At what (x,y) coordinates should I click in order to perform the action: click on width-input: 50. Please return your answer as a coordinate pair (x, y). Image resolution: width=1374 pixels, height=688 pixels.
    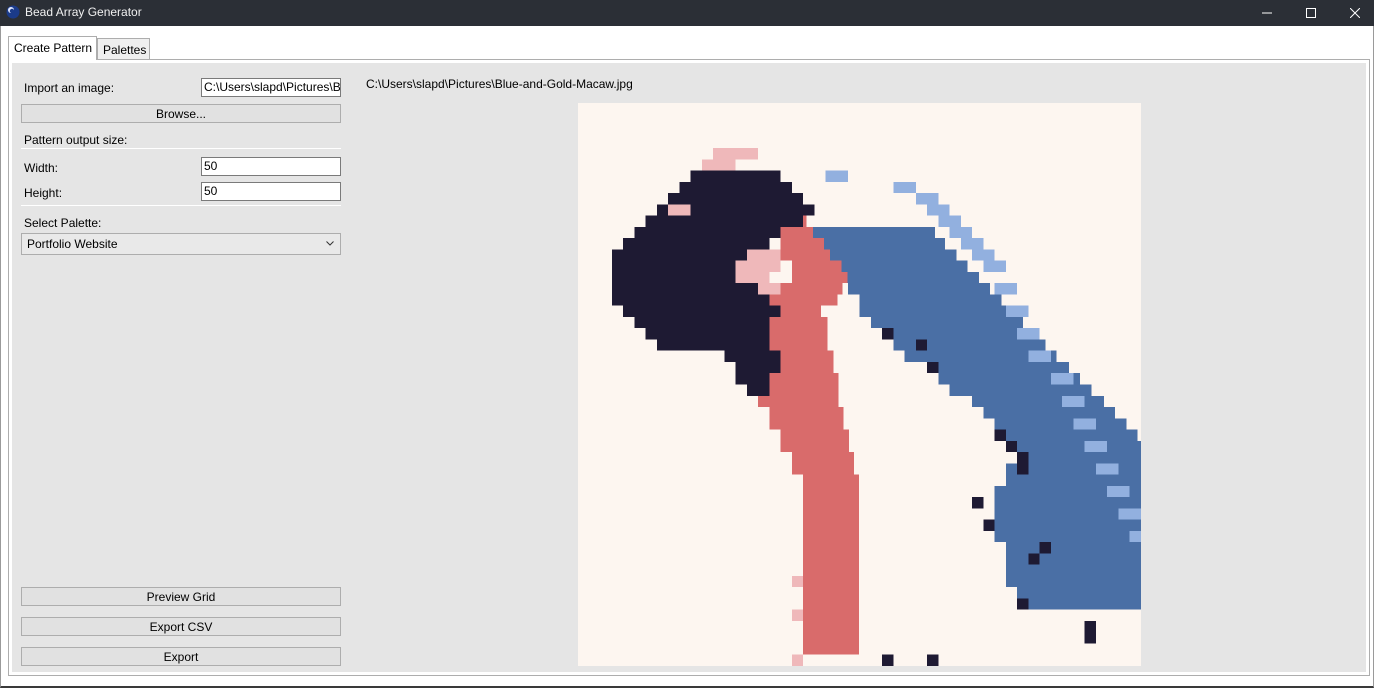
    Looking at the image, I should click on (271, 166).